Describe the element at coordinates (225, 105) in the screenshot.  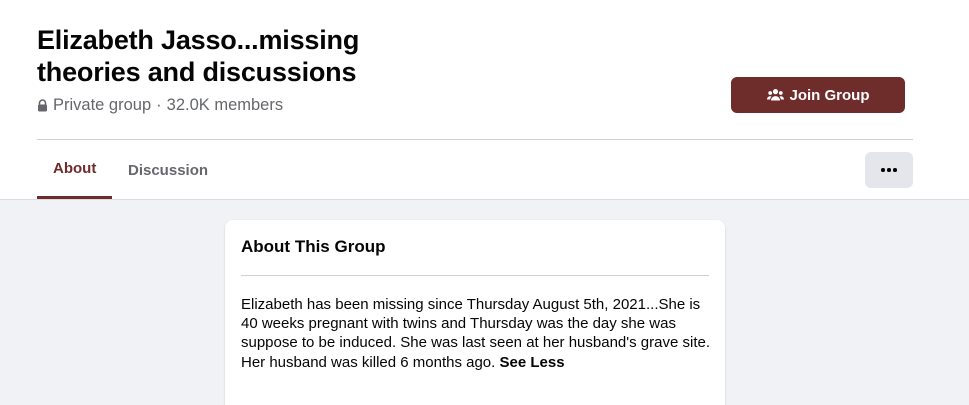
I see `member-count: 32.0K members` at that location.